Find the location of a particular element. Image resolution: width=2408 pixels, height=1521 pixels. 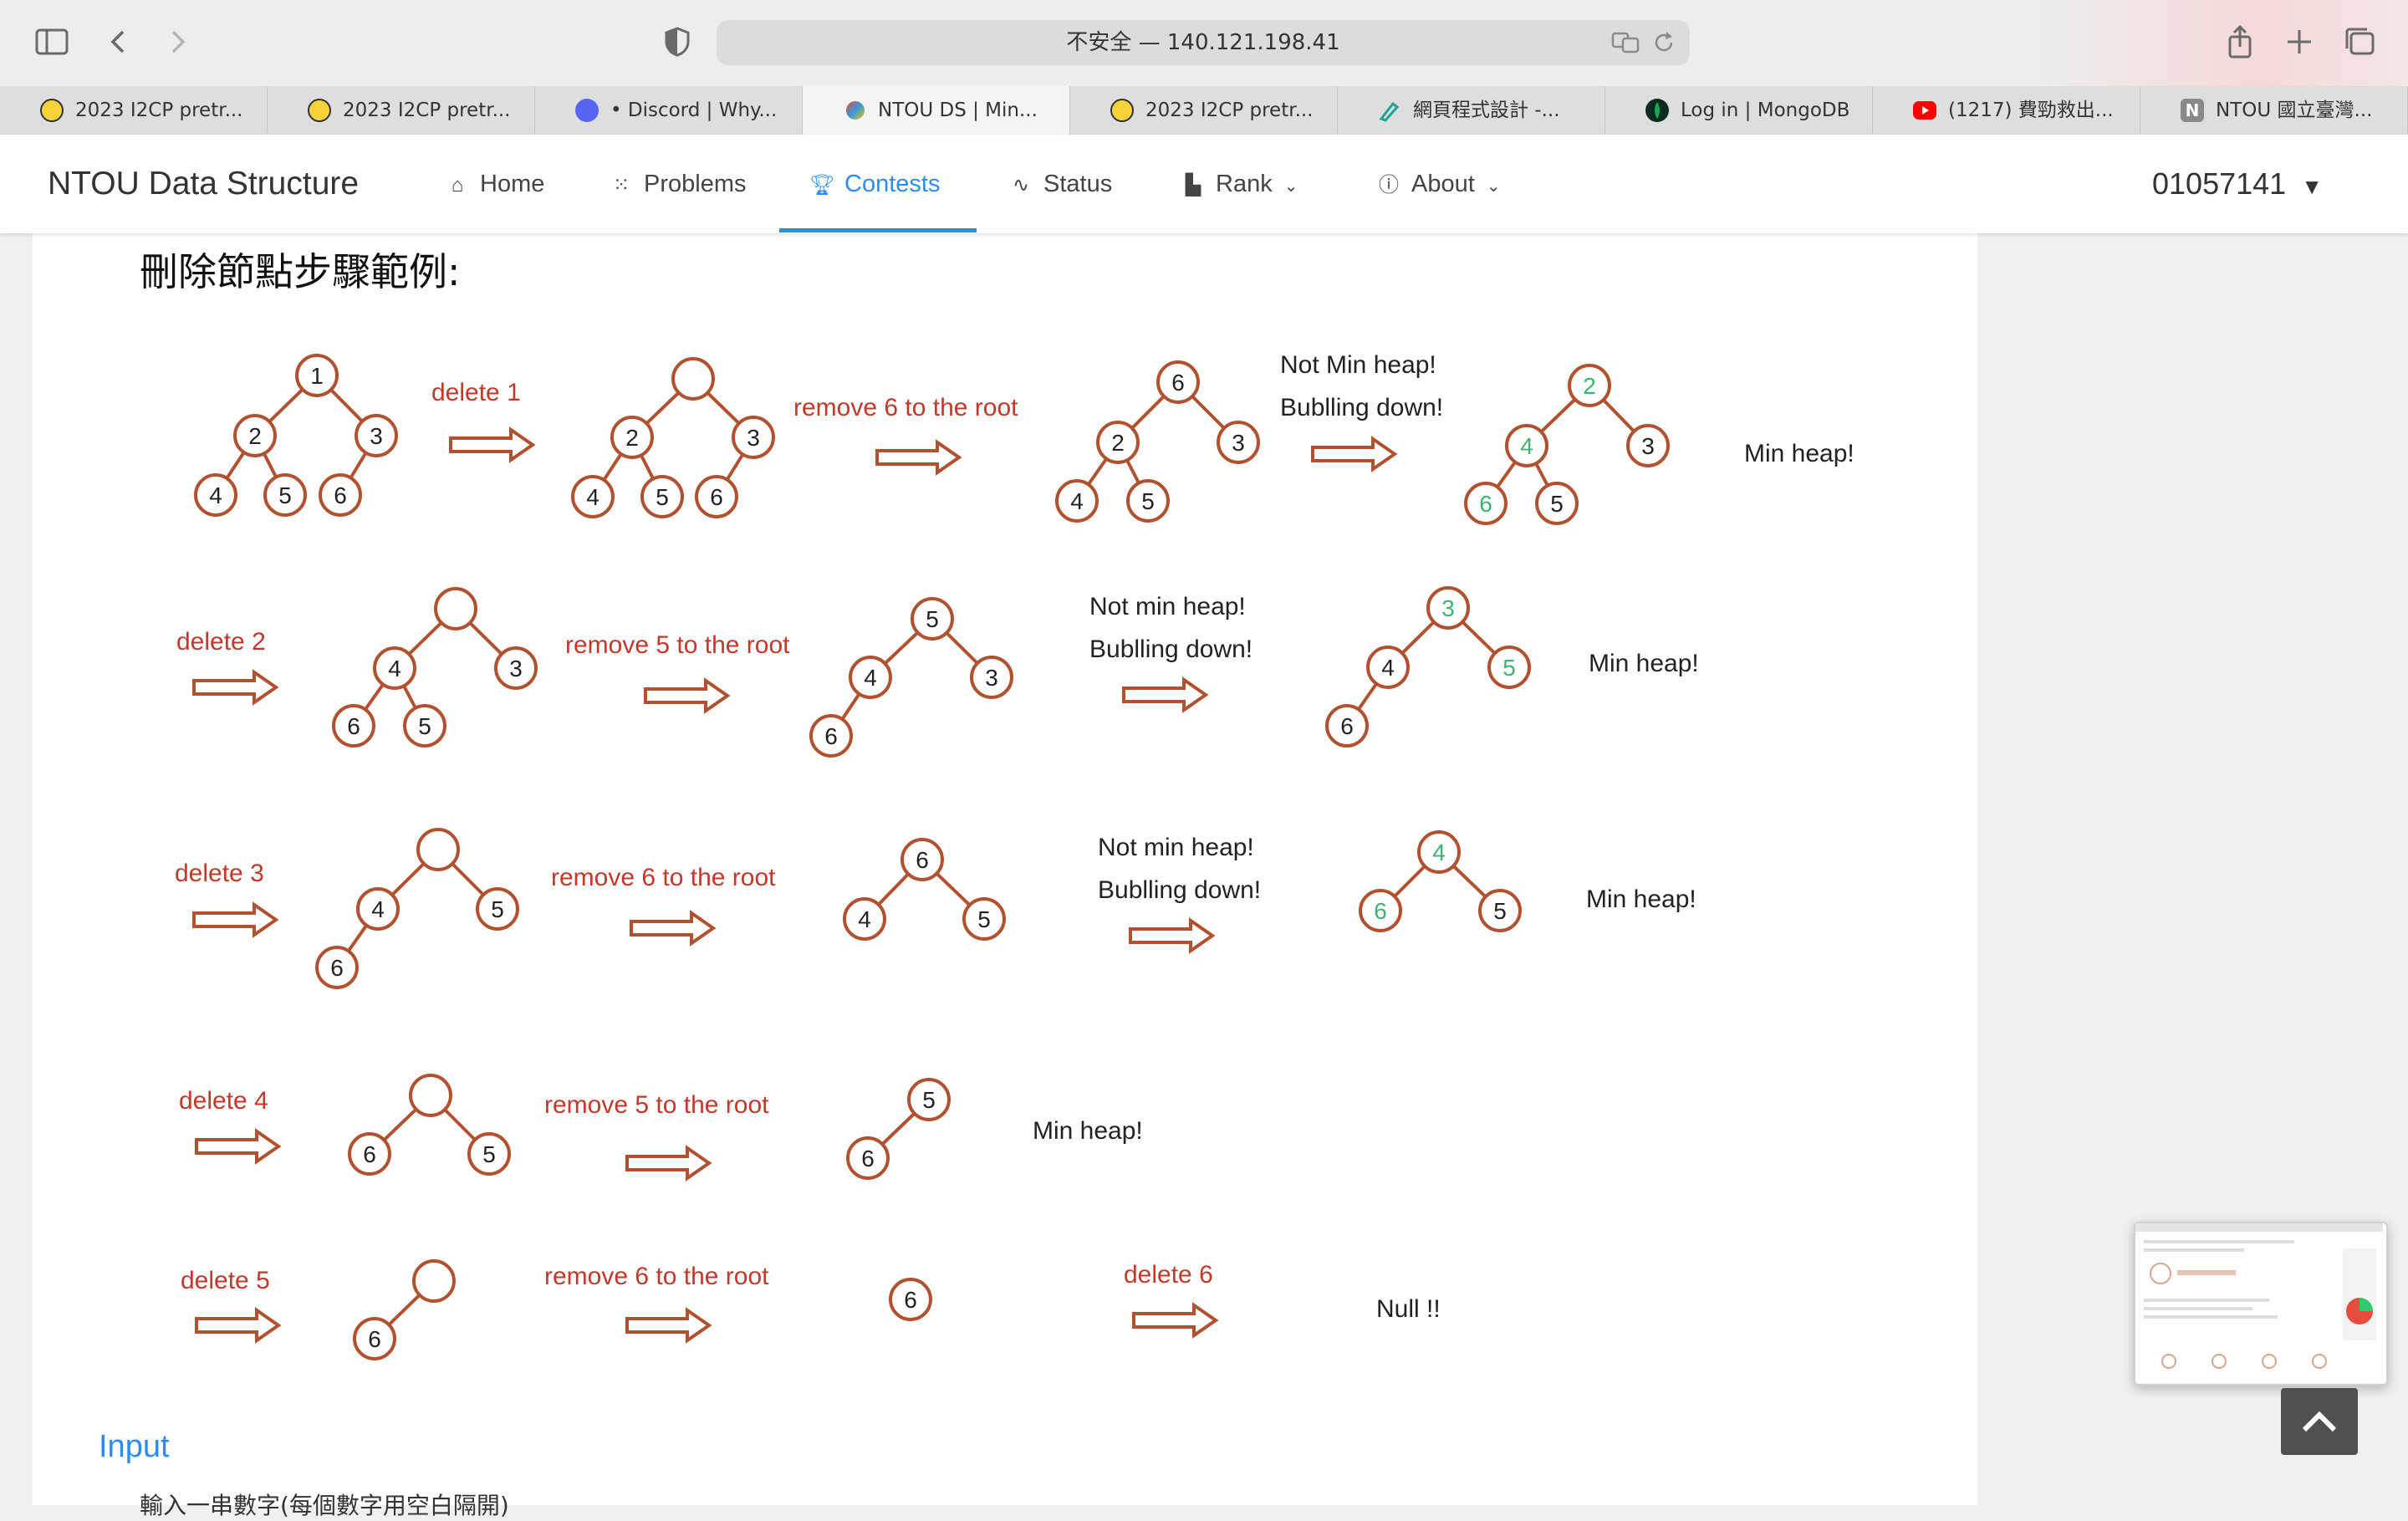

browser-tab: Log in | MongoDB is located at coordinates (1739, 111).